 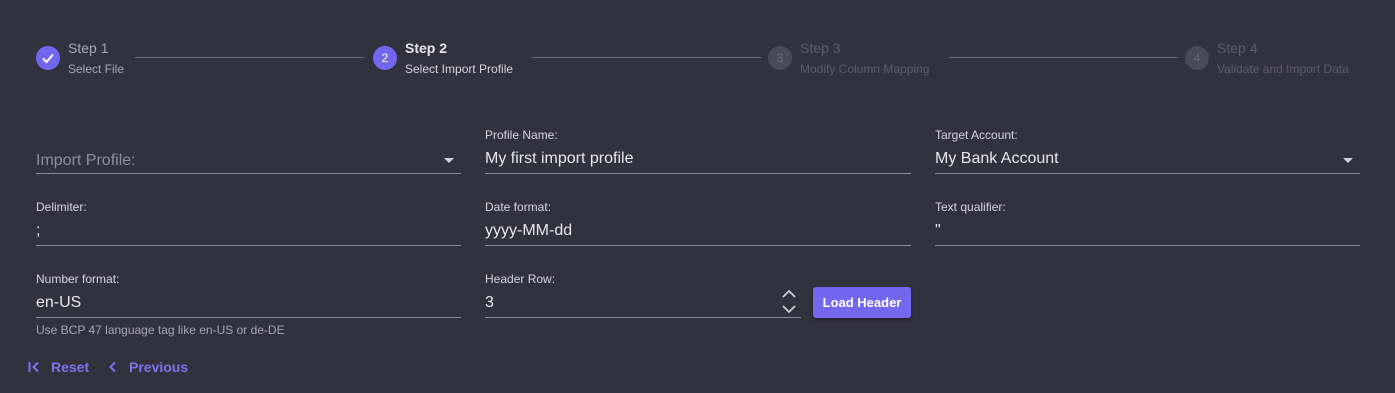 What do you see at coordinates (58, 303) in the screenshot?
I see `number-format-value: en-US` at bounding box center [58, 303].